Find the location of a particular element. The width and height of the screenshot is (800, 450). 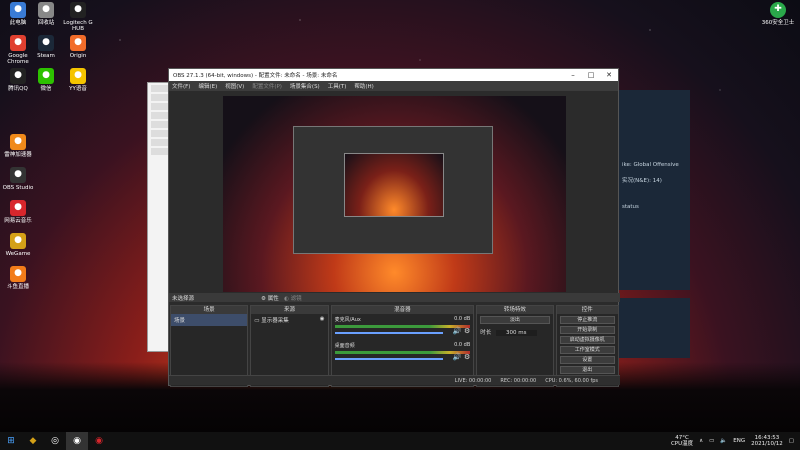

steam-line: 实况(N&E): 14) is located at coordinates (642, 181).